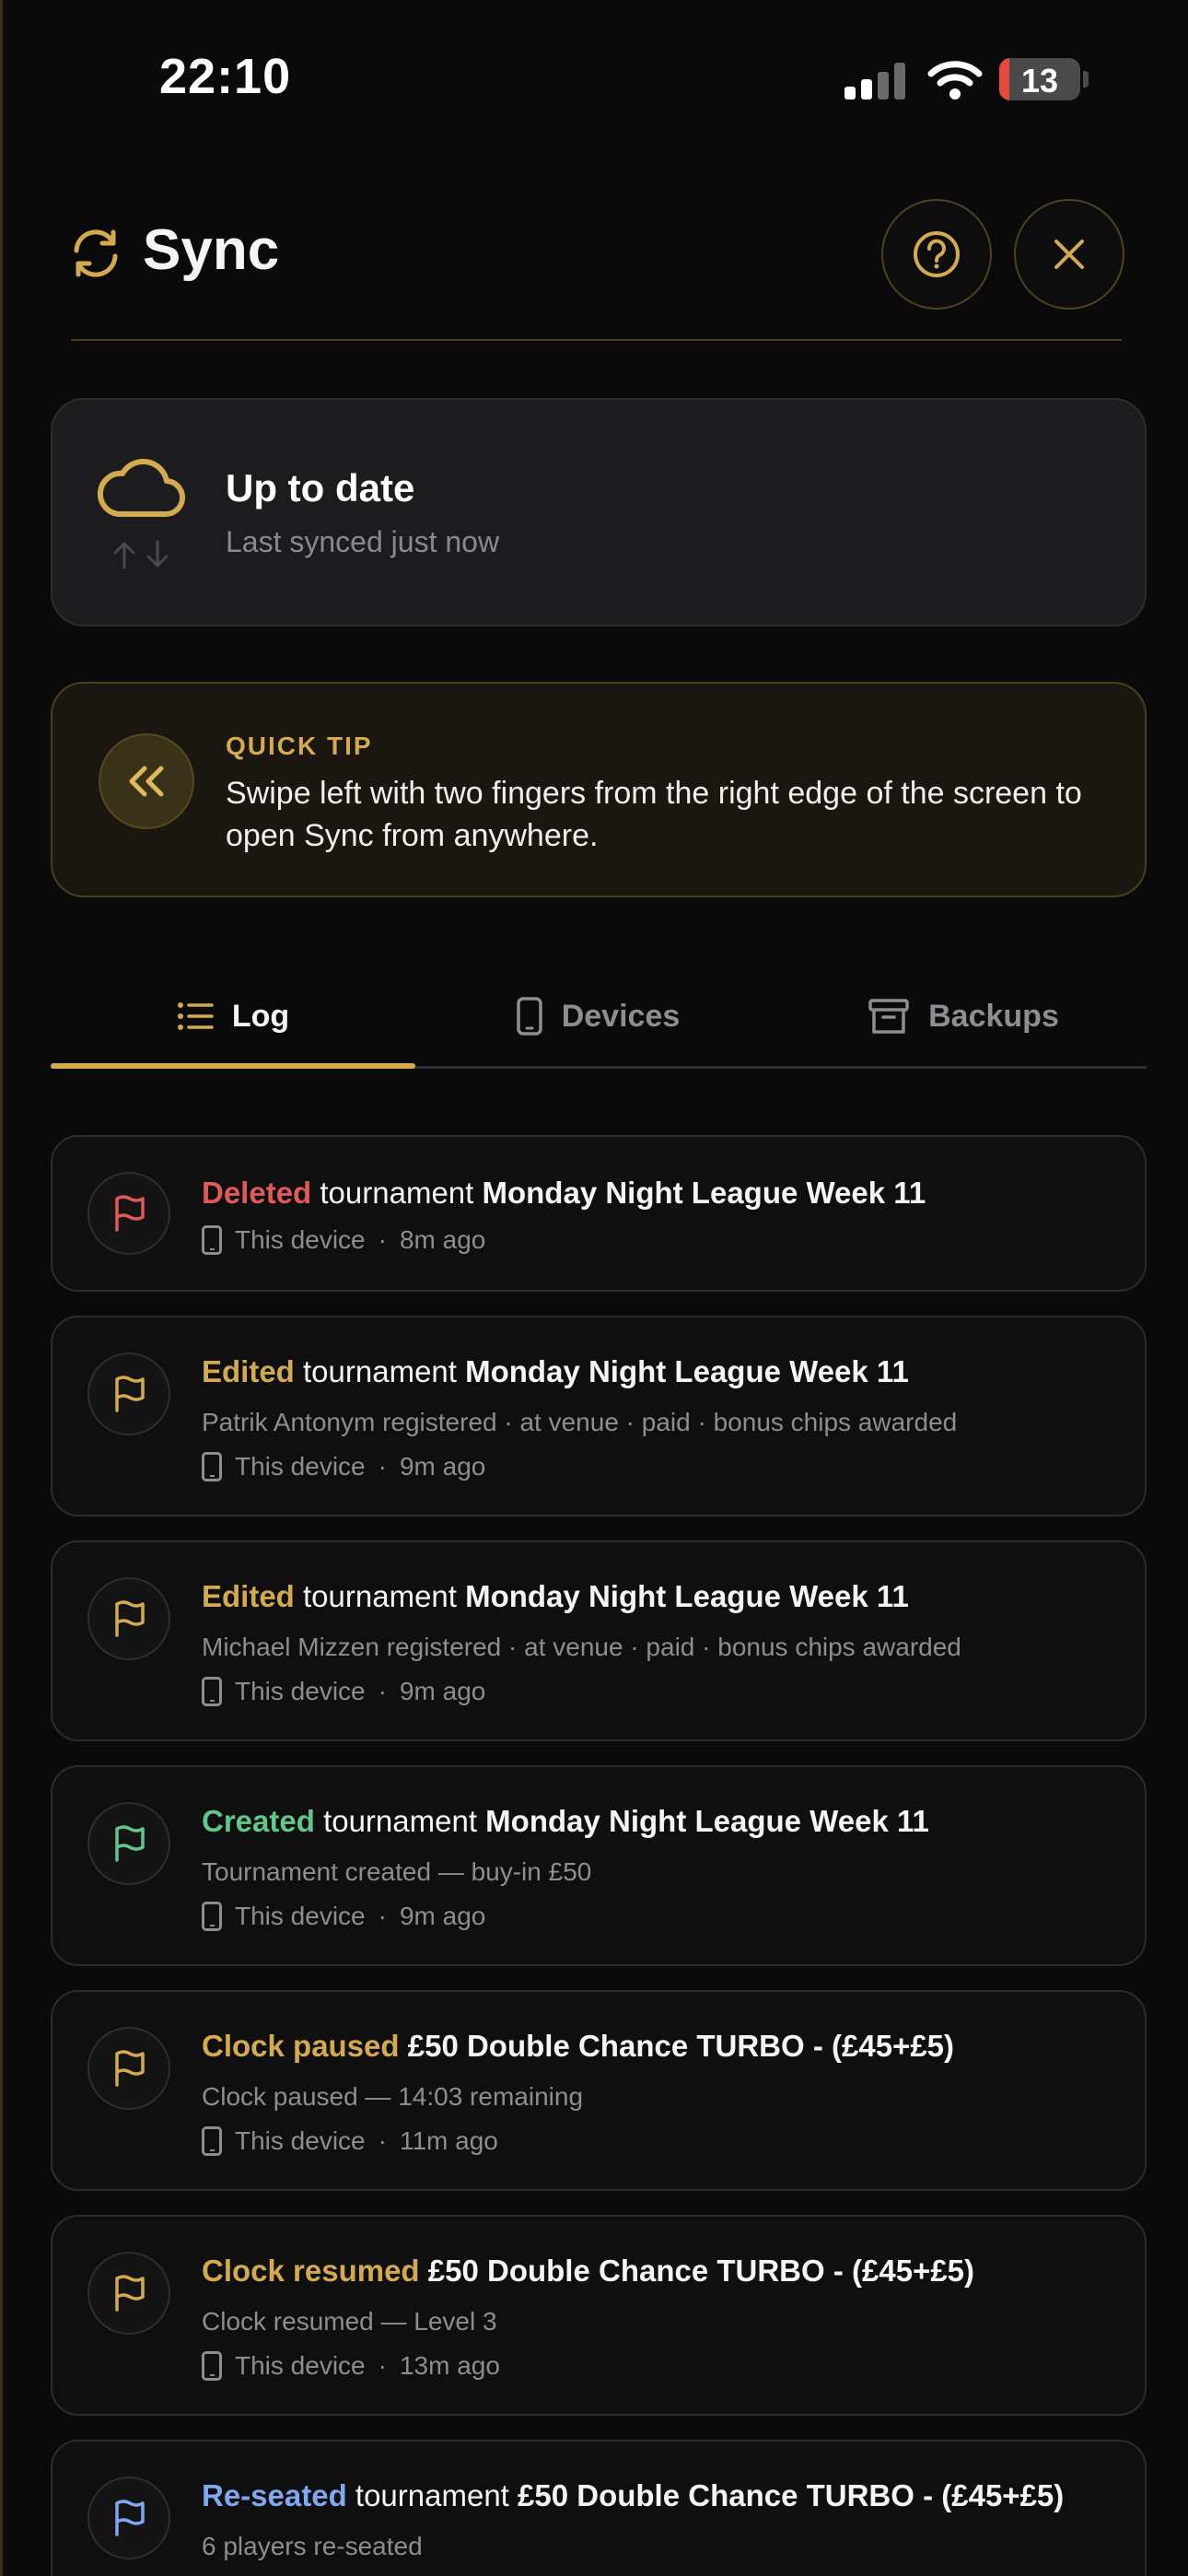  I want to click on log-entry-time: 13m ago, so click(449, 2365).